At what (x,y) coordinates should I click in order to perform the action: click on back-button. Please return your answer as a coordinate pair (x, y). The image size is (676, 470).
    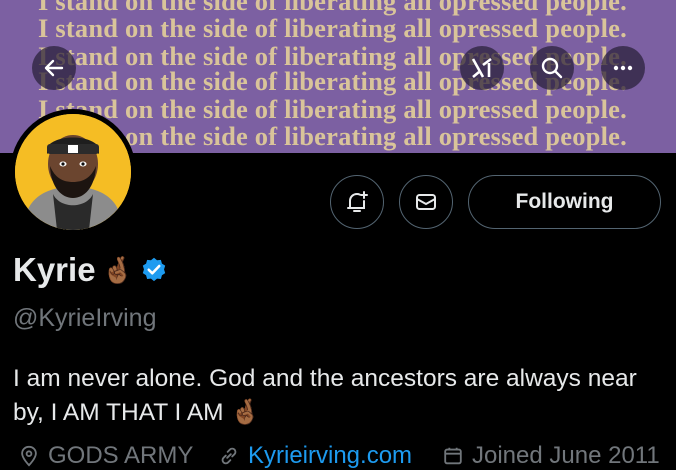
    Looking at the image, I should click on (54, 68).